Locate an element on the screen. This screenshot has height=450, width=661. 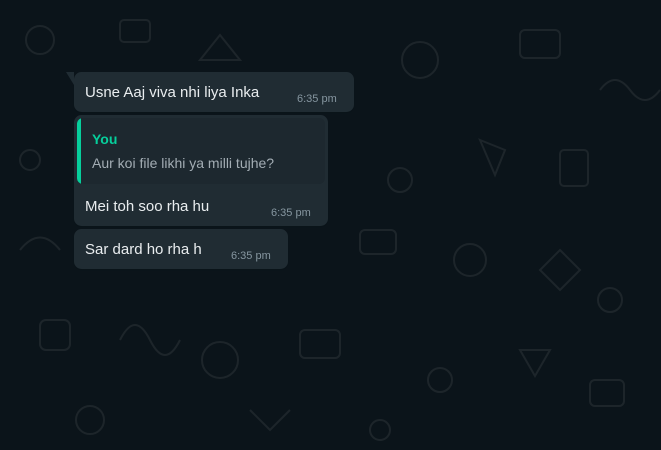
quoted-message: You Aur koi file likhi ya milli tujhe? is located at coordinates (201, 151).